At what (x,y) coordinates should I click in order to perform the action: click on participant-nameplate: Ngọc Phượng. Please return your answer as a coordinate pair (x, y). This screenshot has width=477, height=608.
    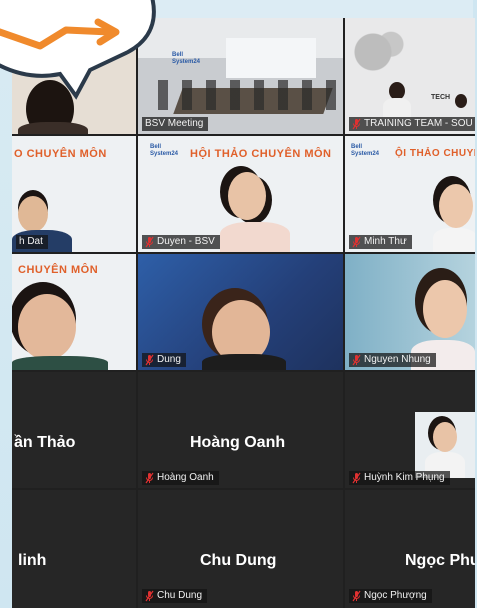
    Looking at the image, I should click on (390, 596).